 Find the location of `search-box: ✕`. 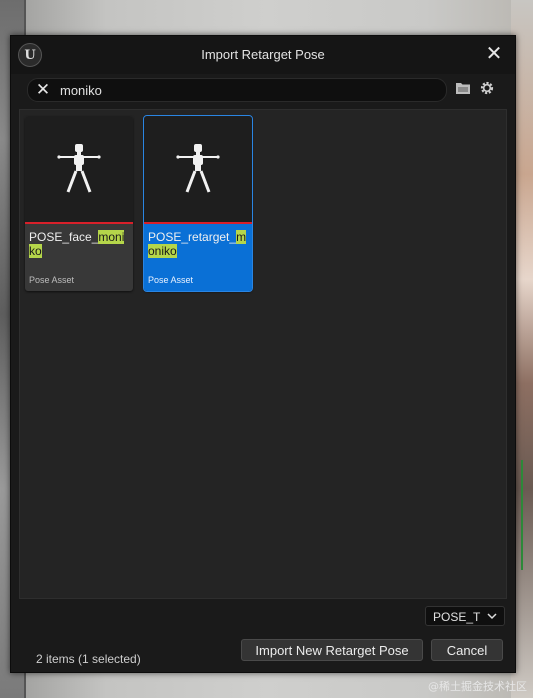

search-box: ✕ is located at coordinates (237, 90).